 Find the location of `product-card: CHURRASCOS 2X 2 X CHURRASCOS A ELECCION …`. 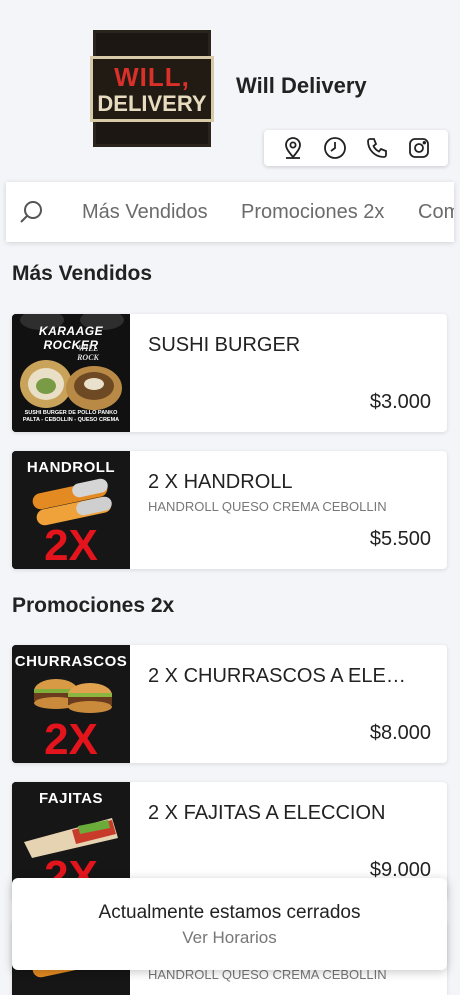

product-card: CHURRASCOS 2X 2 X CHURRASCOS A ELECCION … is located at coordinates (229, 704).